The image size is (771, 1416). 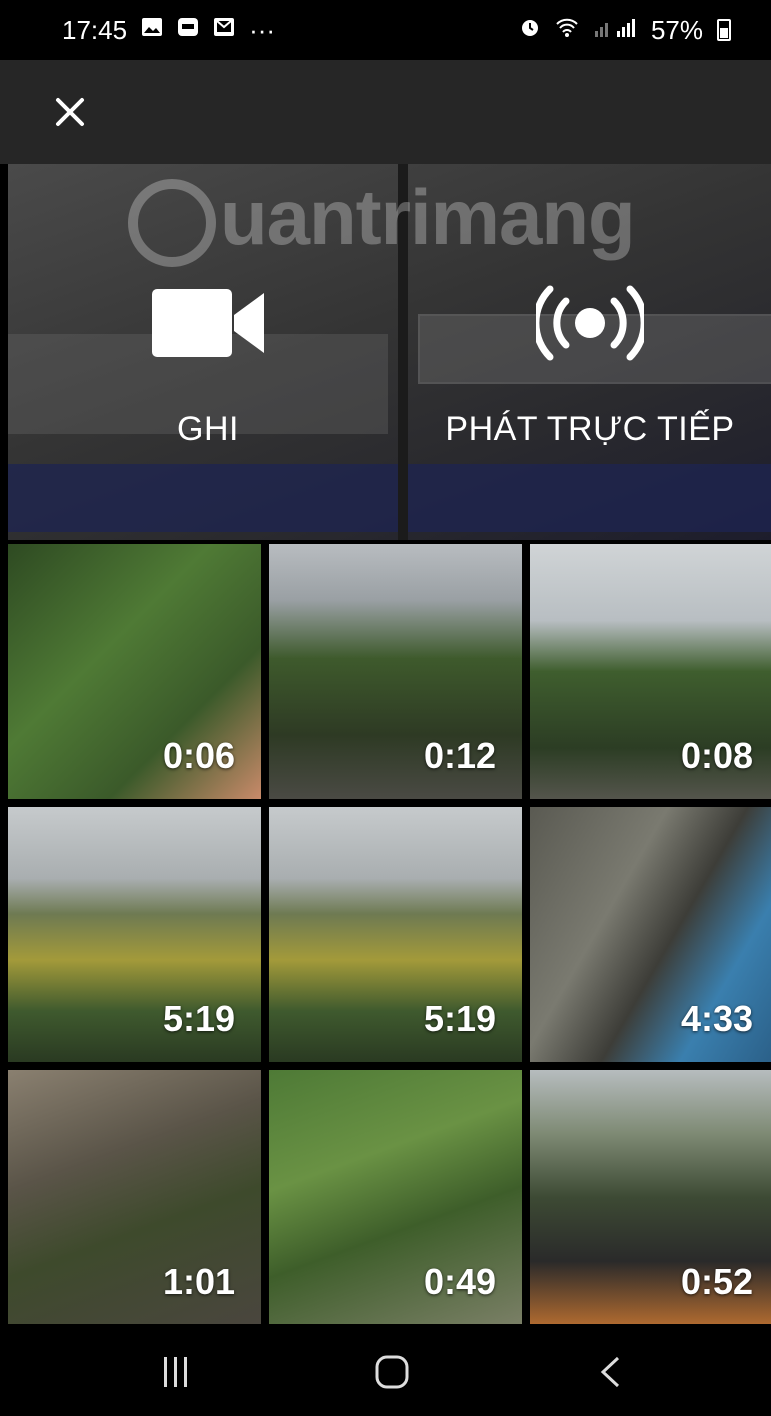 I want to click on record-label: GHI, so click(x=208, y=429).